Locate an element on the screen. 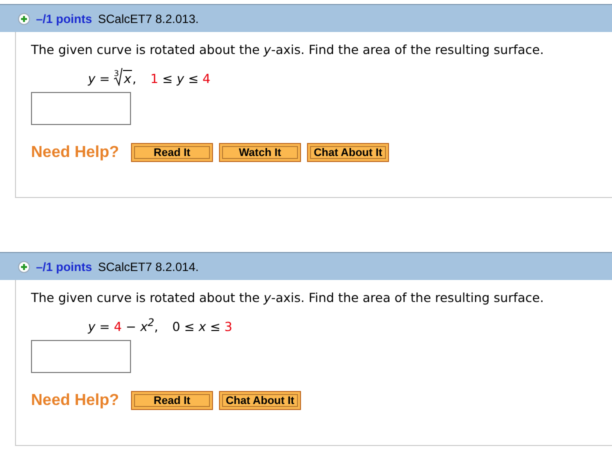 The image size is (612, 471). math-text: − is located at coordinates (131, 326).